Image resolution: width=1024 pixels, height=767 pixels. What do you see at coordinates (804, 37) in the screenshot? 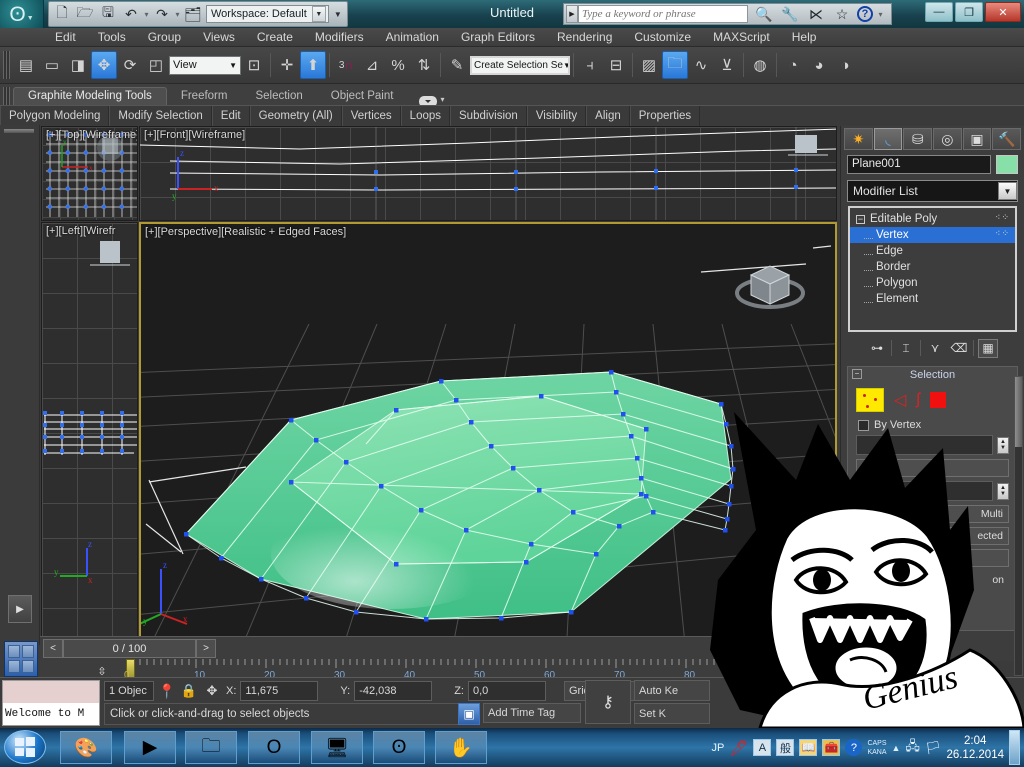
I see `menu-item-help: Help` at bounding box center [804, 37].